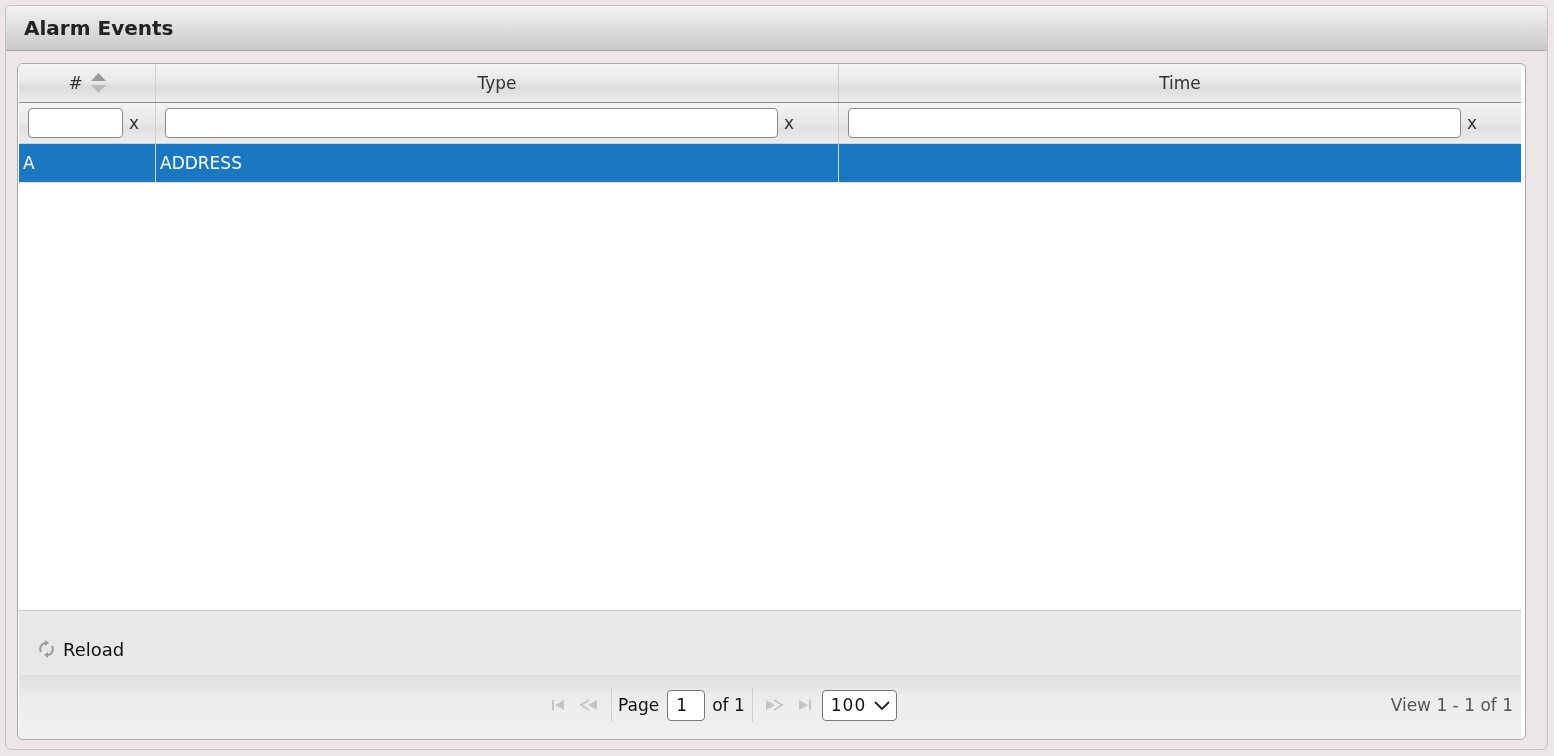  What do you see at coordinates (46, 649) in the screenshot?
I see `refresh-icon` at bounding box center [46, 649].